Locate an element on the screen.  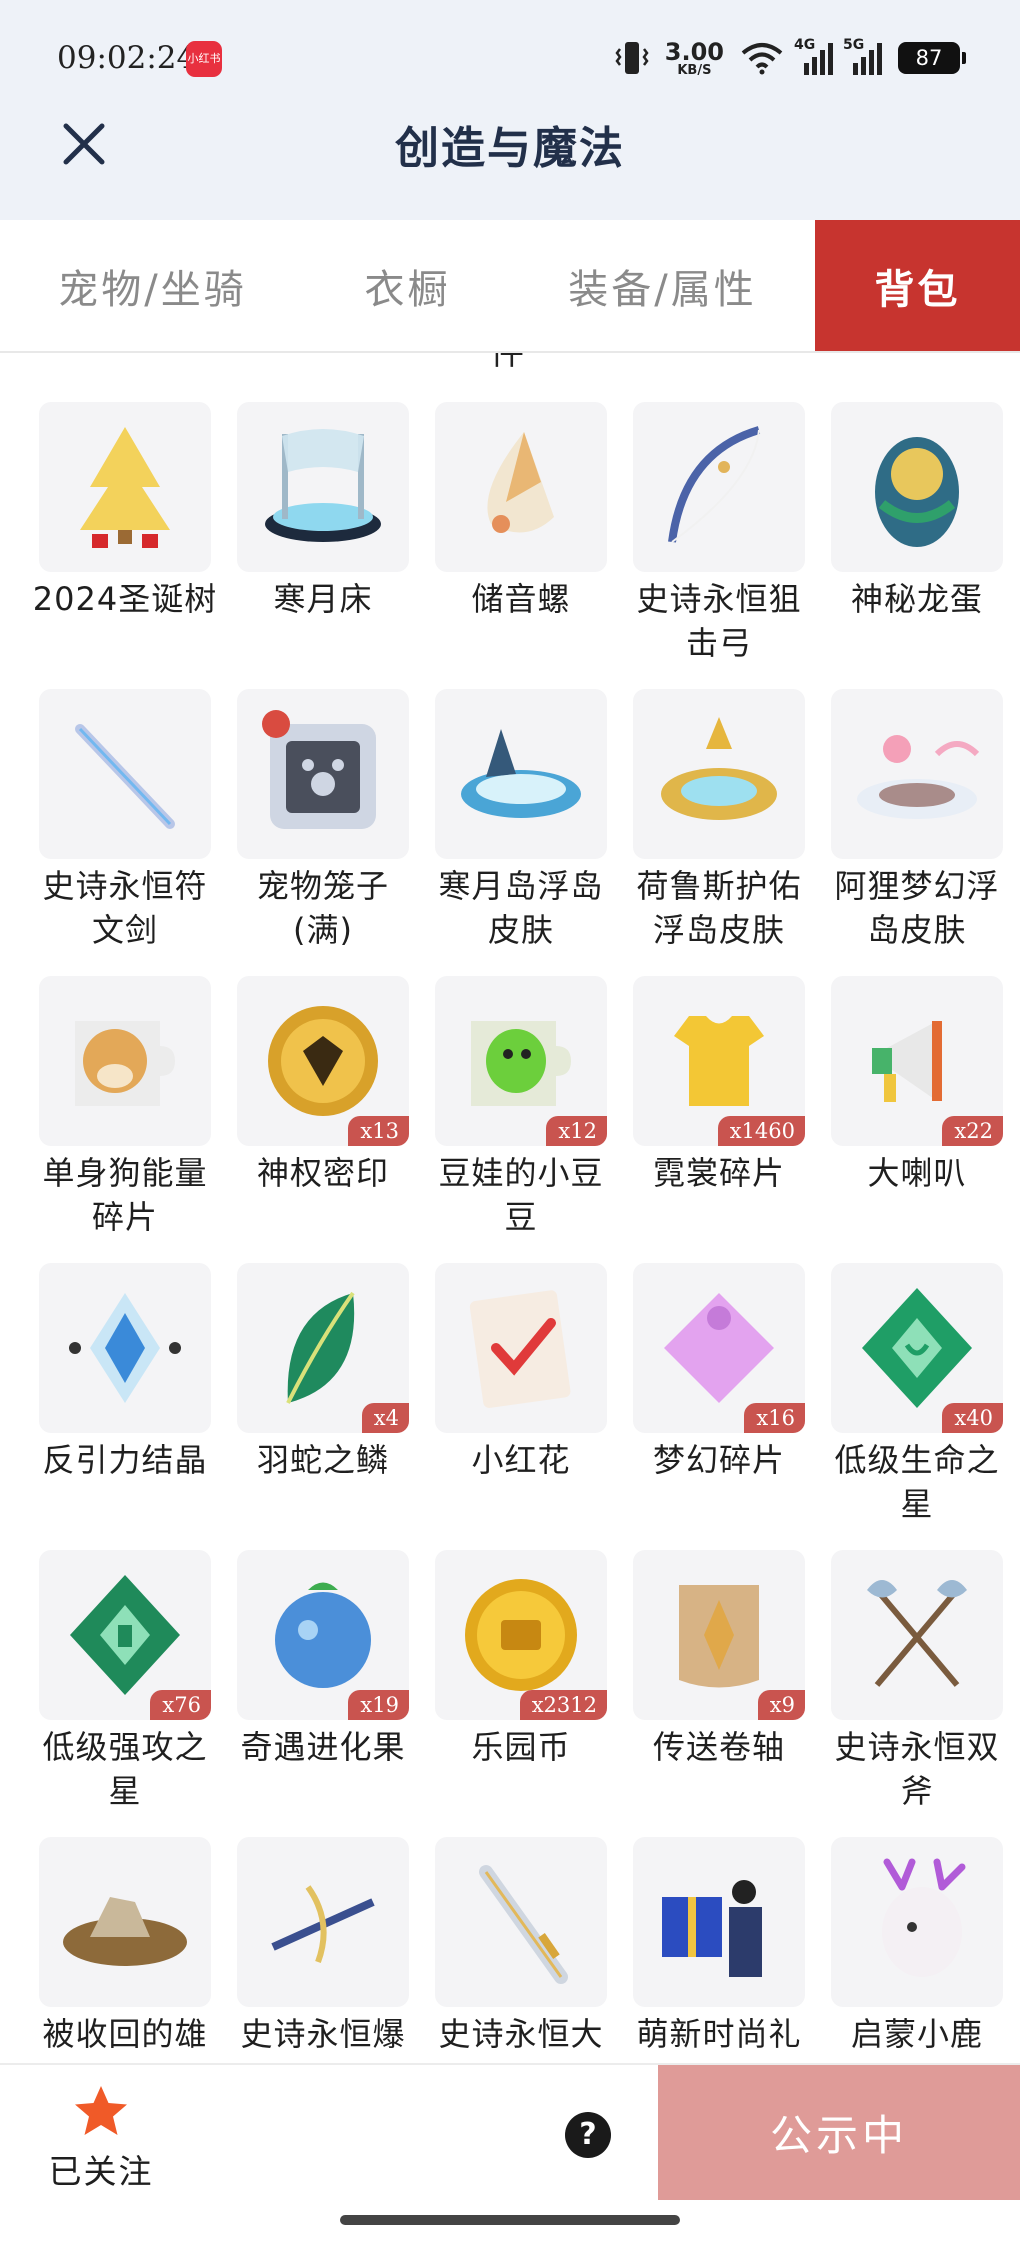
category-tabs: 宠物/坐骑 衣橱 装备/属性 背包 is located at coordinates (510, 286).